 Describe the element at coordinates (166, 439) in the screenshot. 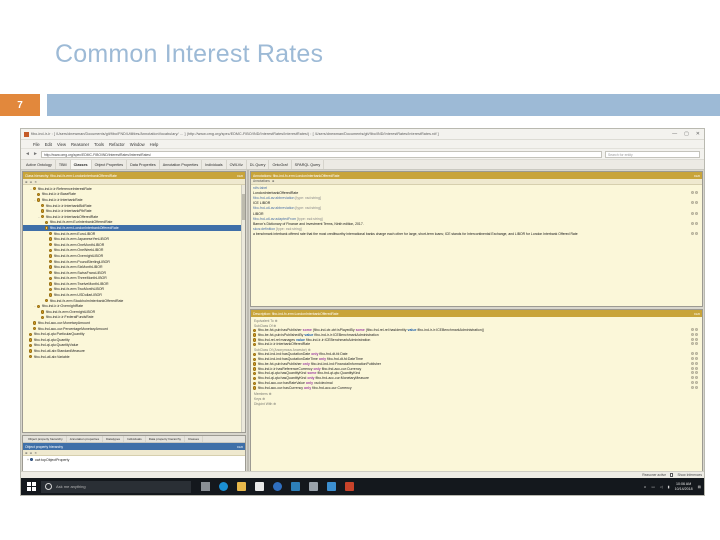

I see `op-tab-data-property-hierarchy: Data property hierarchy` at that location.